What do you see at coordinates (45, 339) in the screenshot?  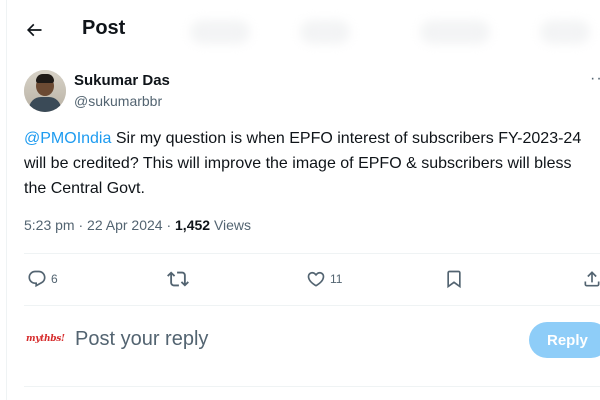 I see `user-avatar-logo: mythbs!` at bounding box center [45, 339].